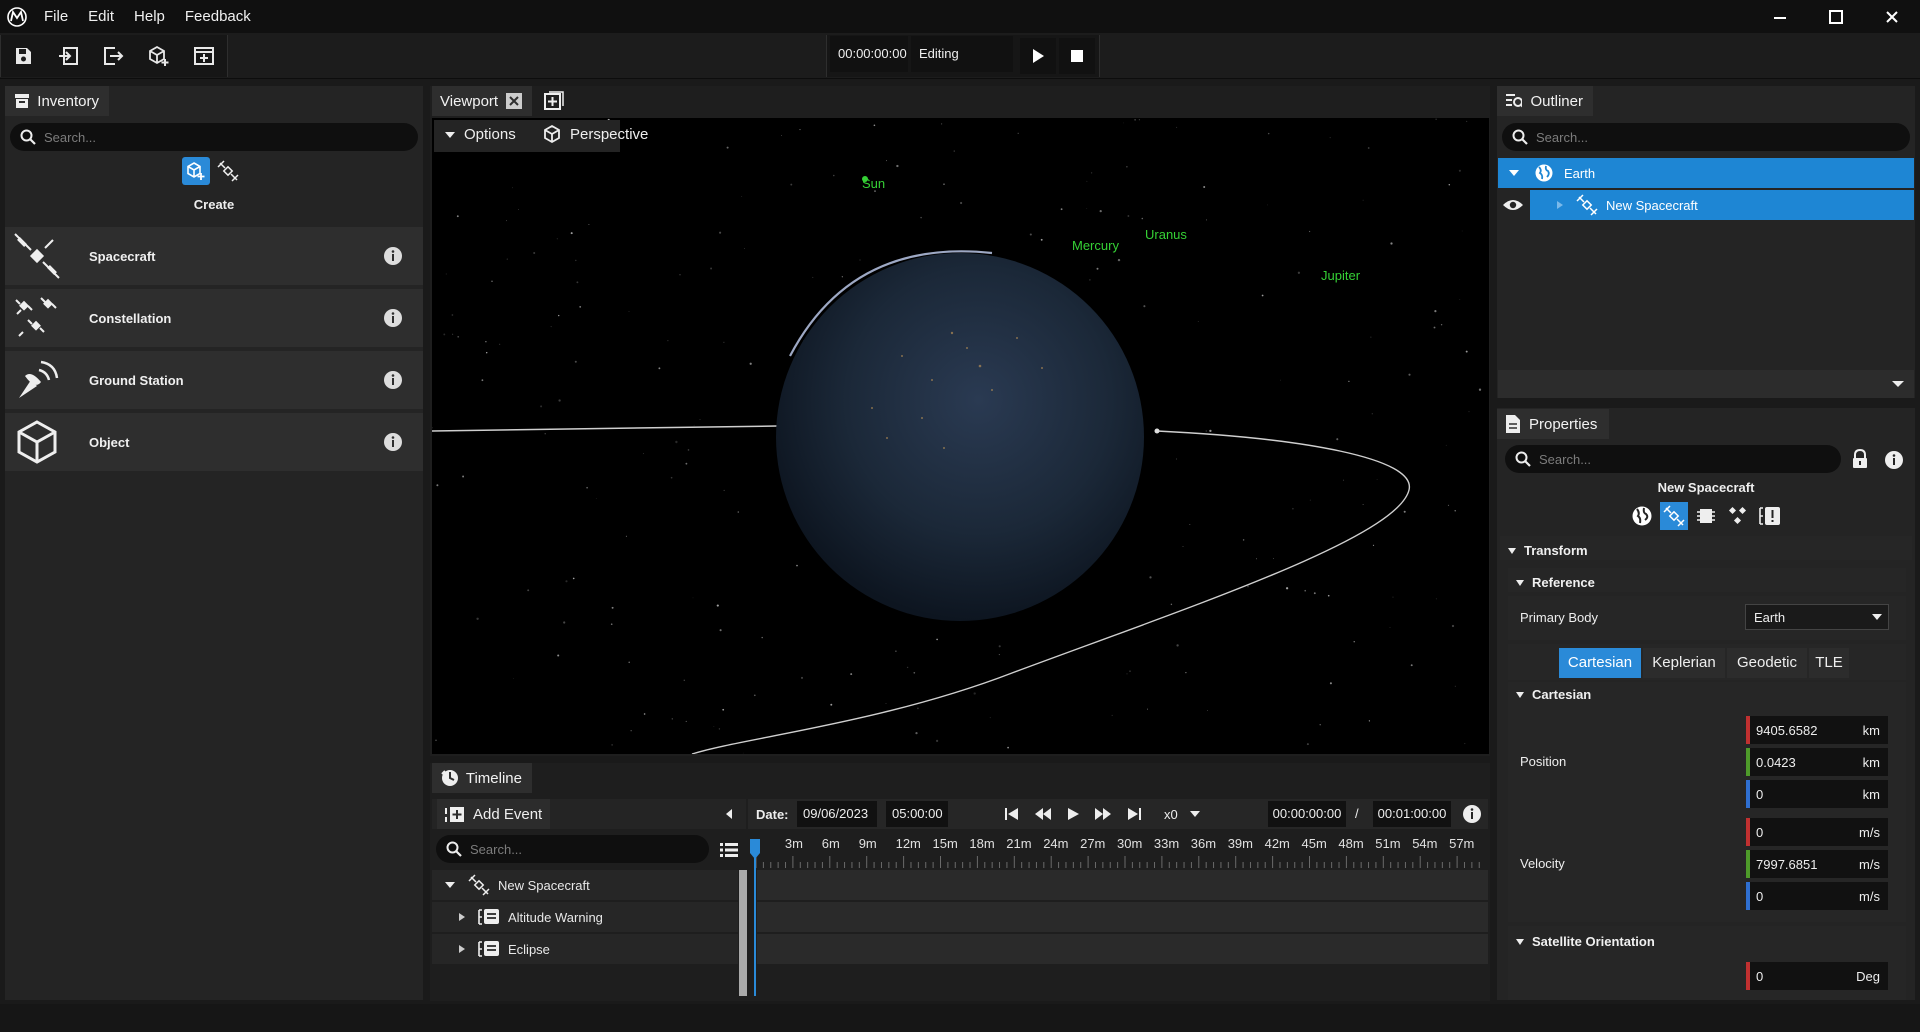 This screenshot has height=1032, width=1920. What do you see at coordinates (494, 814) in the screenshot?
I see `add-event-button: Add Event` at bounding box center [494, 814].